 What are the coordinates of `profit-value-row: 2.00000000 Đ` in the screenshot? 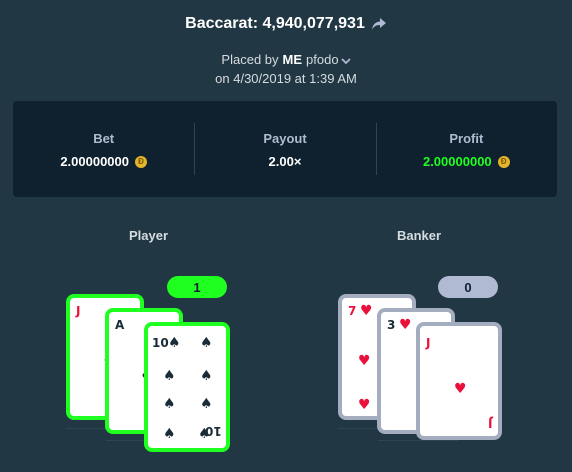 It's located at (466, 161).